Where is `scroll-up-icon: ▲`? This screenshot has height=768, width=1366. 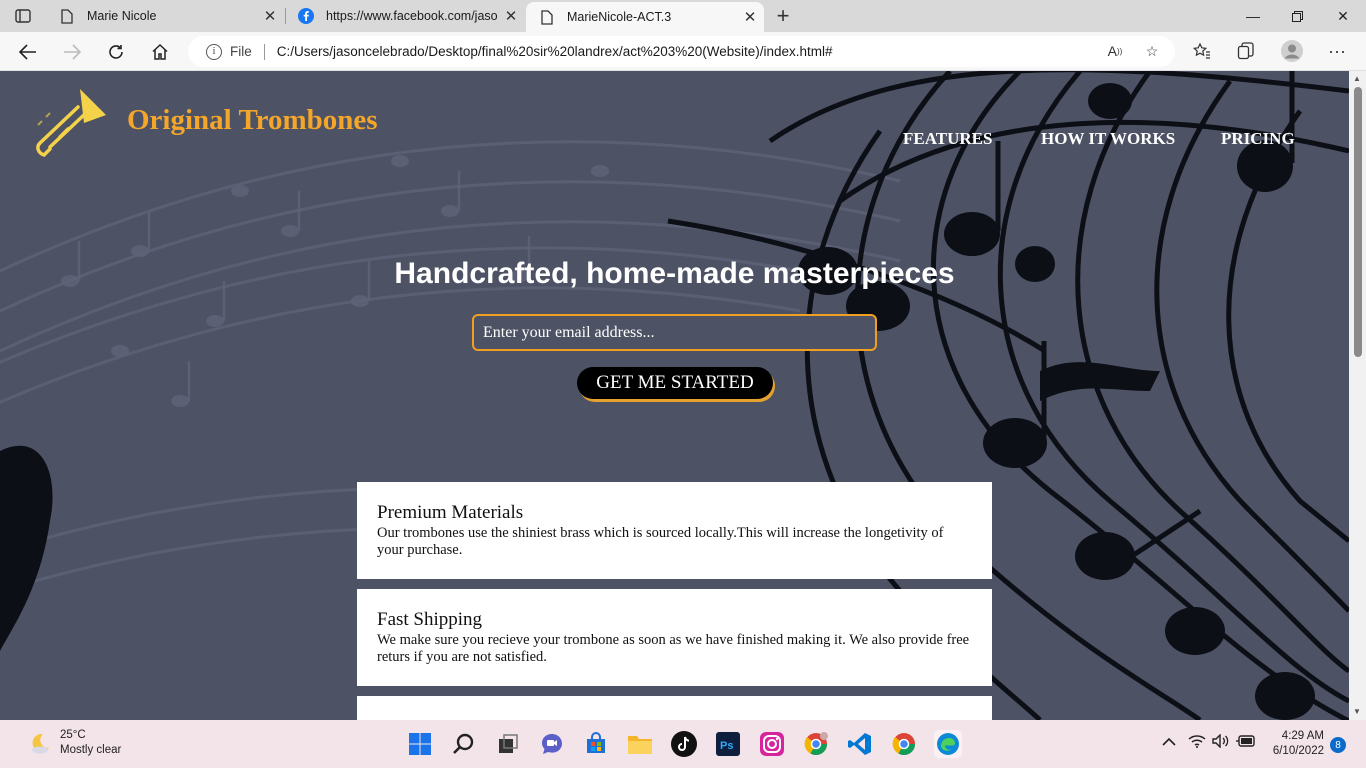 scroll-up-icon: ▲ is located at coordinates (1357, 78).